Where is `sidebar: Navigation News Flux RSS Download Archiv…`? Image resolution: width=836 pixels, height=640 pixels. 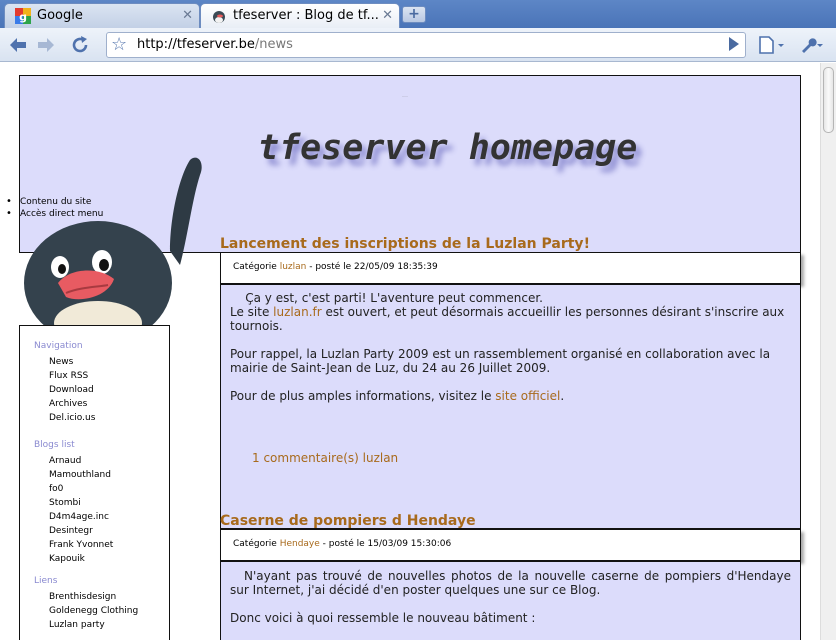
sidebar: Navigation News Flux RSS Download Archiv… is located at coordinates (94, 482).